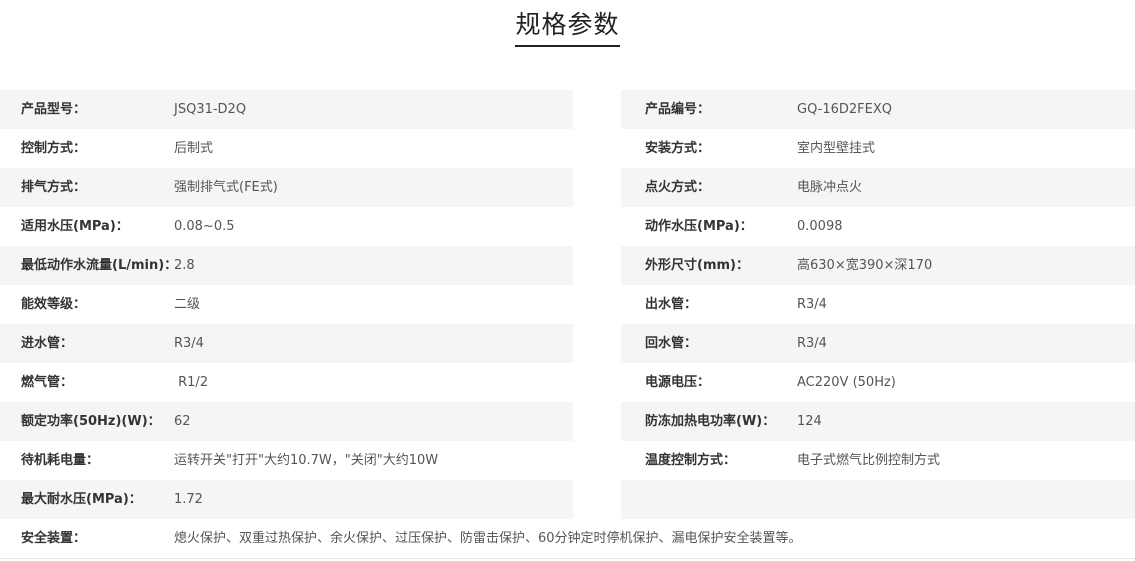 This screenshot has width=1135, height=561. I want to click on spec-cell-right: 外形尺寸(mm)： 高630×宽390×深170, so click(878, 265).